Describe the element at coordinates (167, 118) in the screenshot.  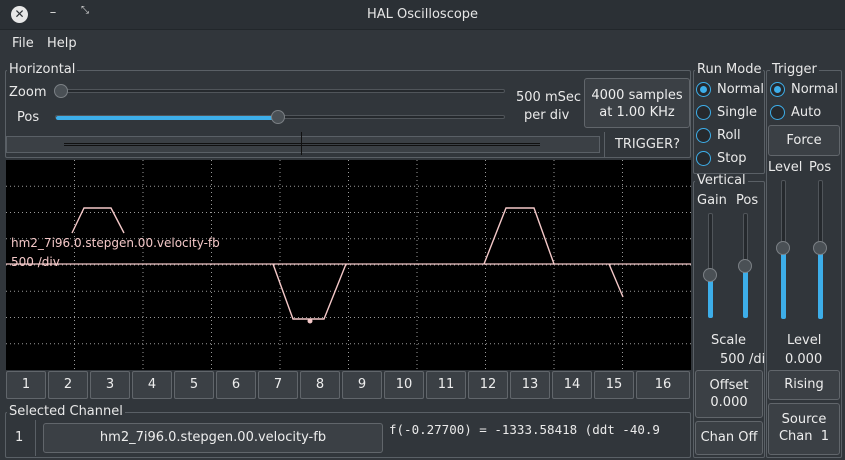
I see `pos-slider-fill` at that location.